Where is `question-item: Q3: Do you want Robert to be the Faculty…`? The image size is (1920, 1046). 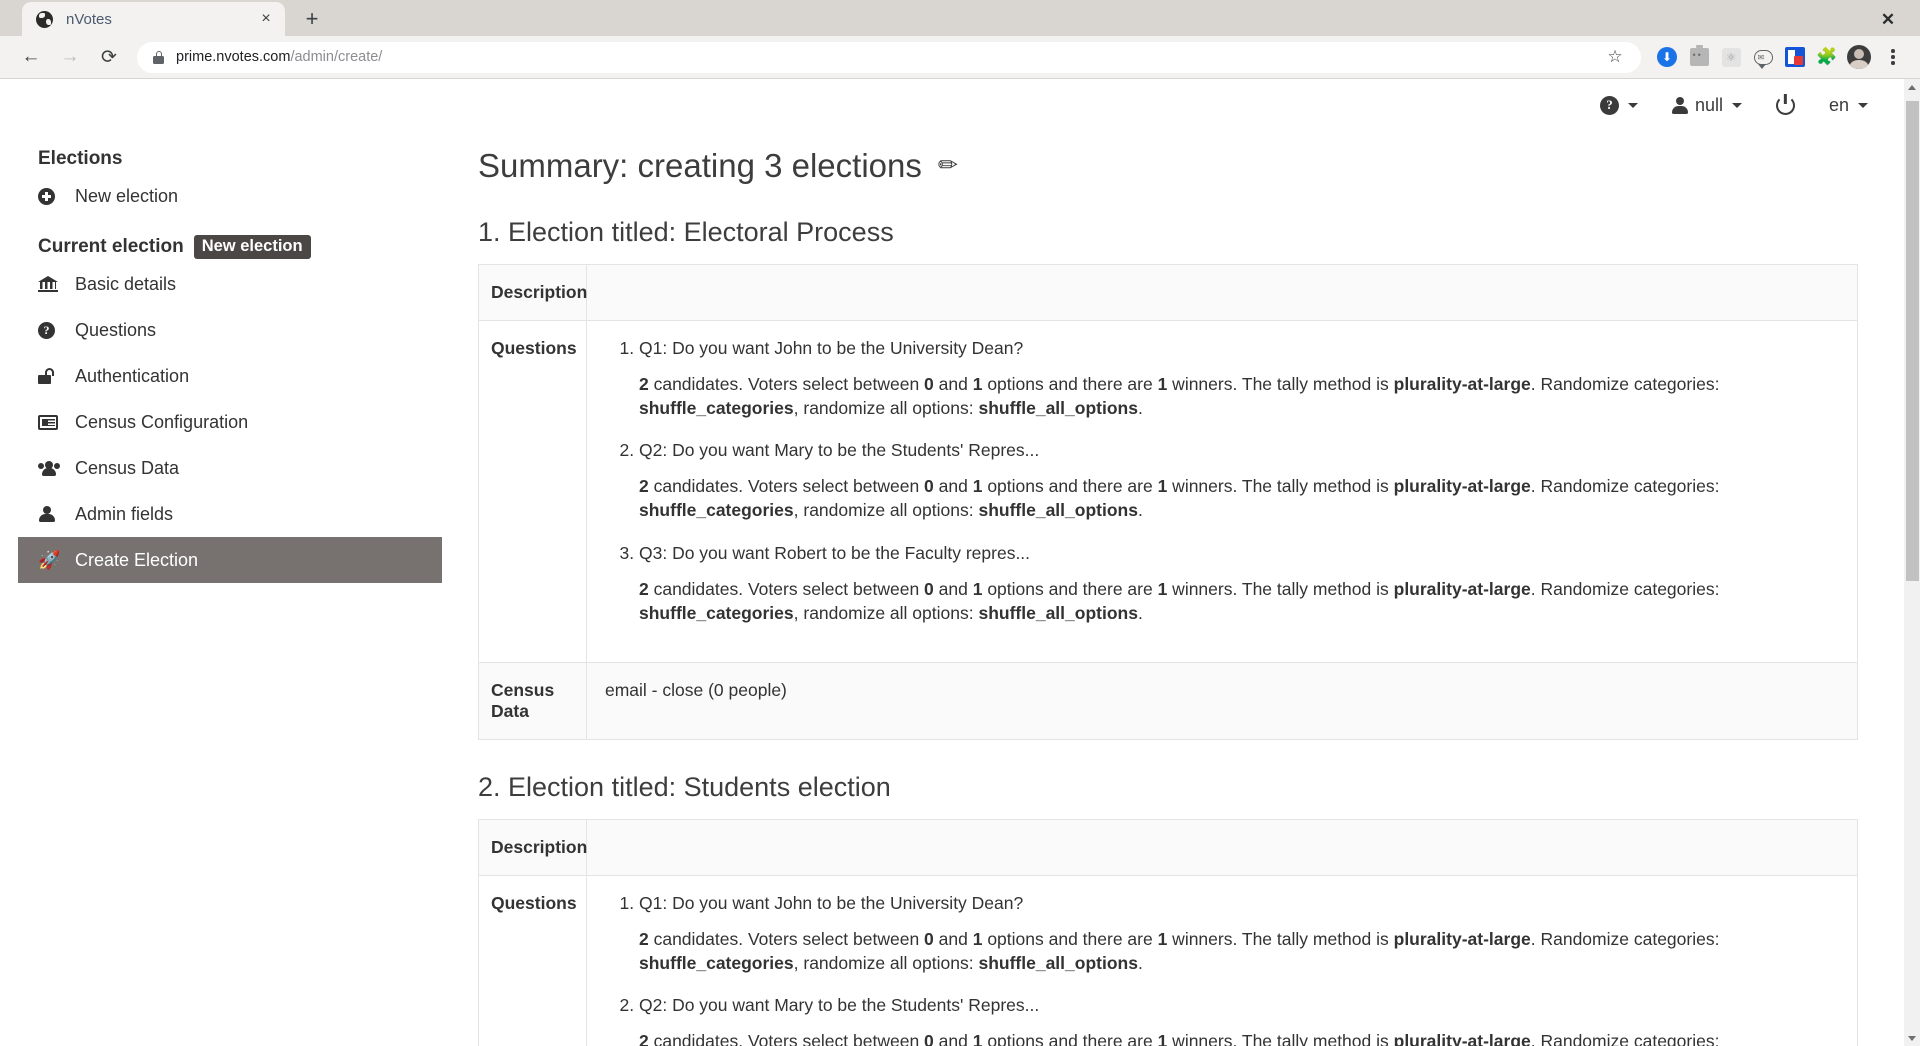 question-item: Q3: Do you want Robert to be the Faculty… is located at coordinates (1240, 584).